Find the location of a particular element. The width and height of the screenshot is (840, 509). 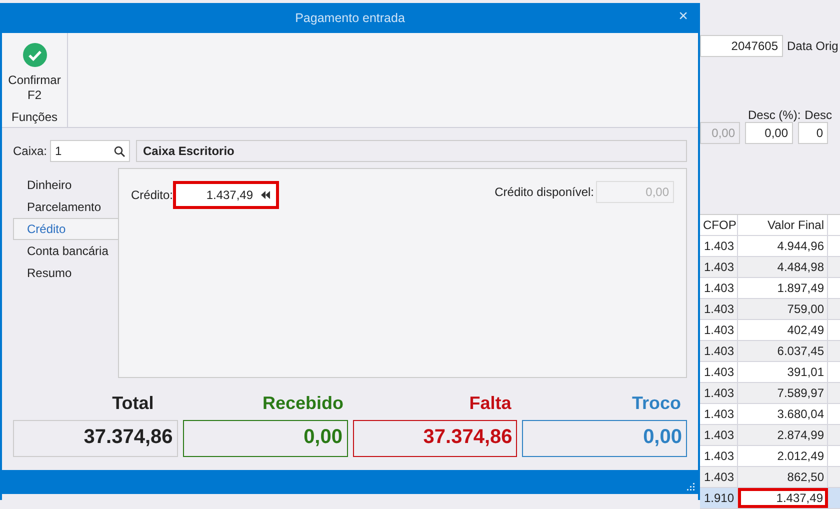

discount-label: Desc is located at coordinates (818, 115).